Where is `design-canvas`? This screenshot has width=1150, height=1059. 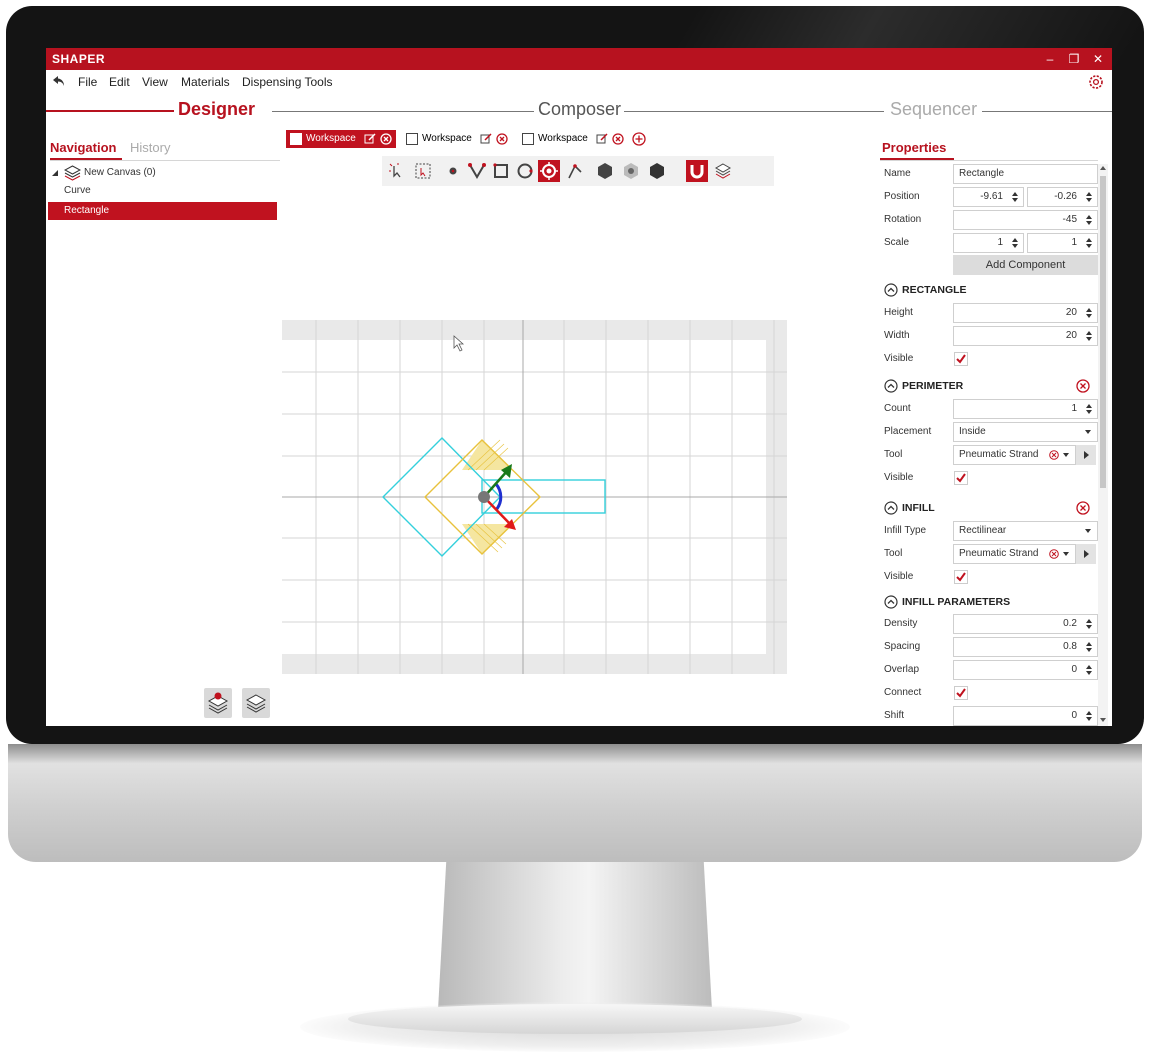 design-canvas is located at coordinates (534, 497).